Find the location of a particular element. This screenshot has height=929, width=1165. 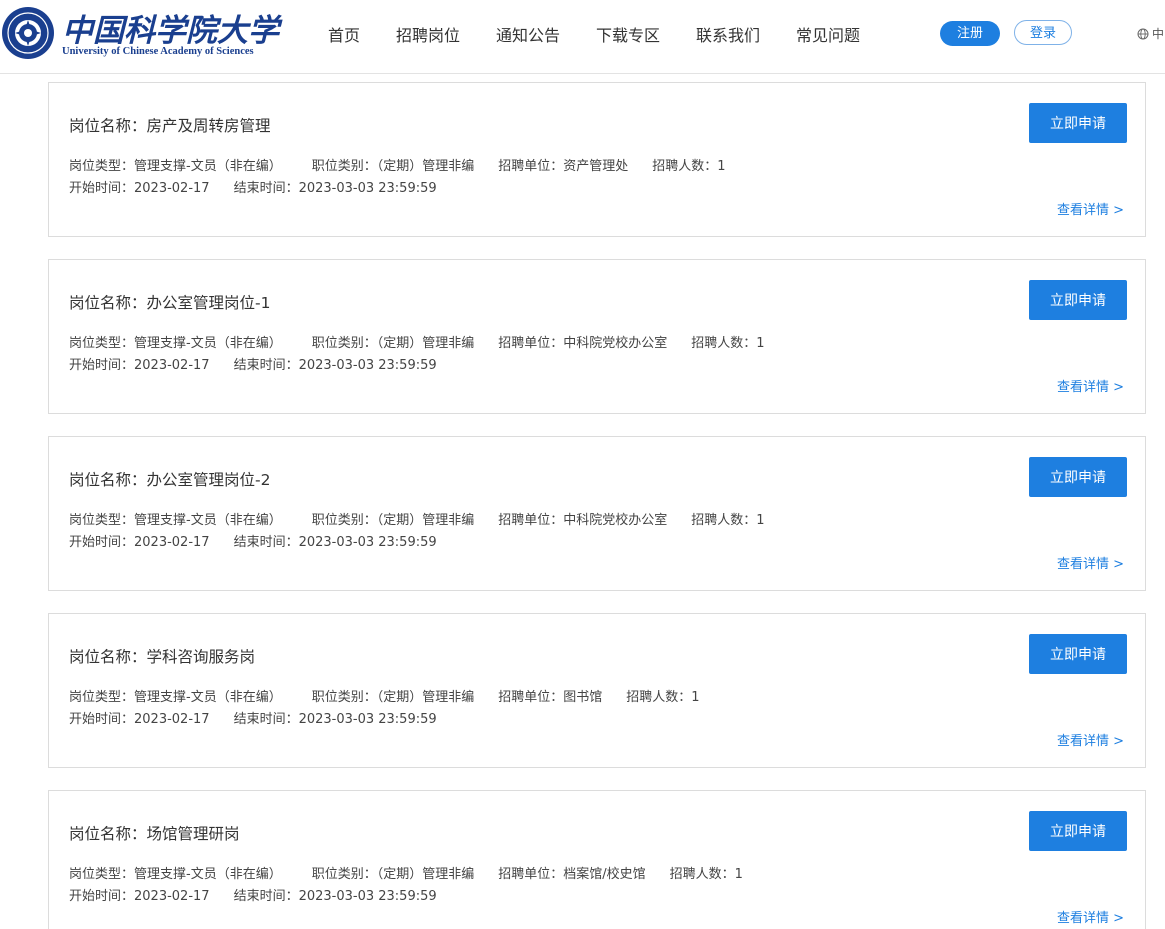

job-title: 岗位名称：办公室管理岗位-2 is located at coordinates (170, 480).